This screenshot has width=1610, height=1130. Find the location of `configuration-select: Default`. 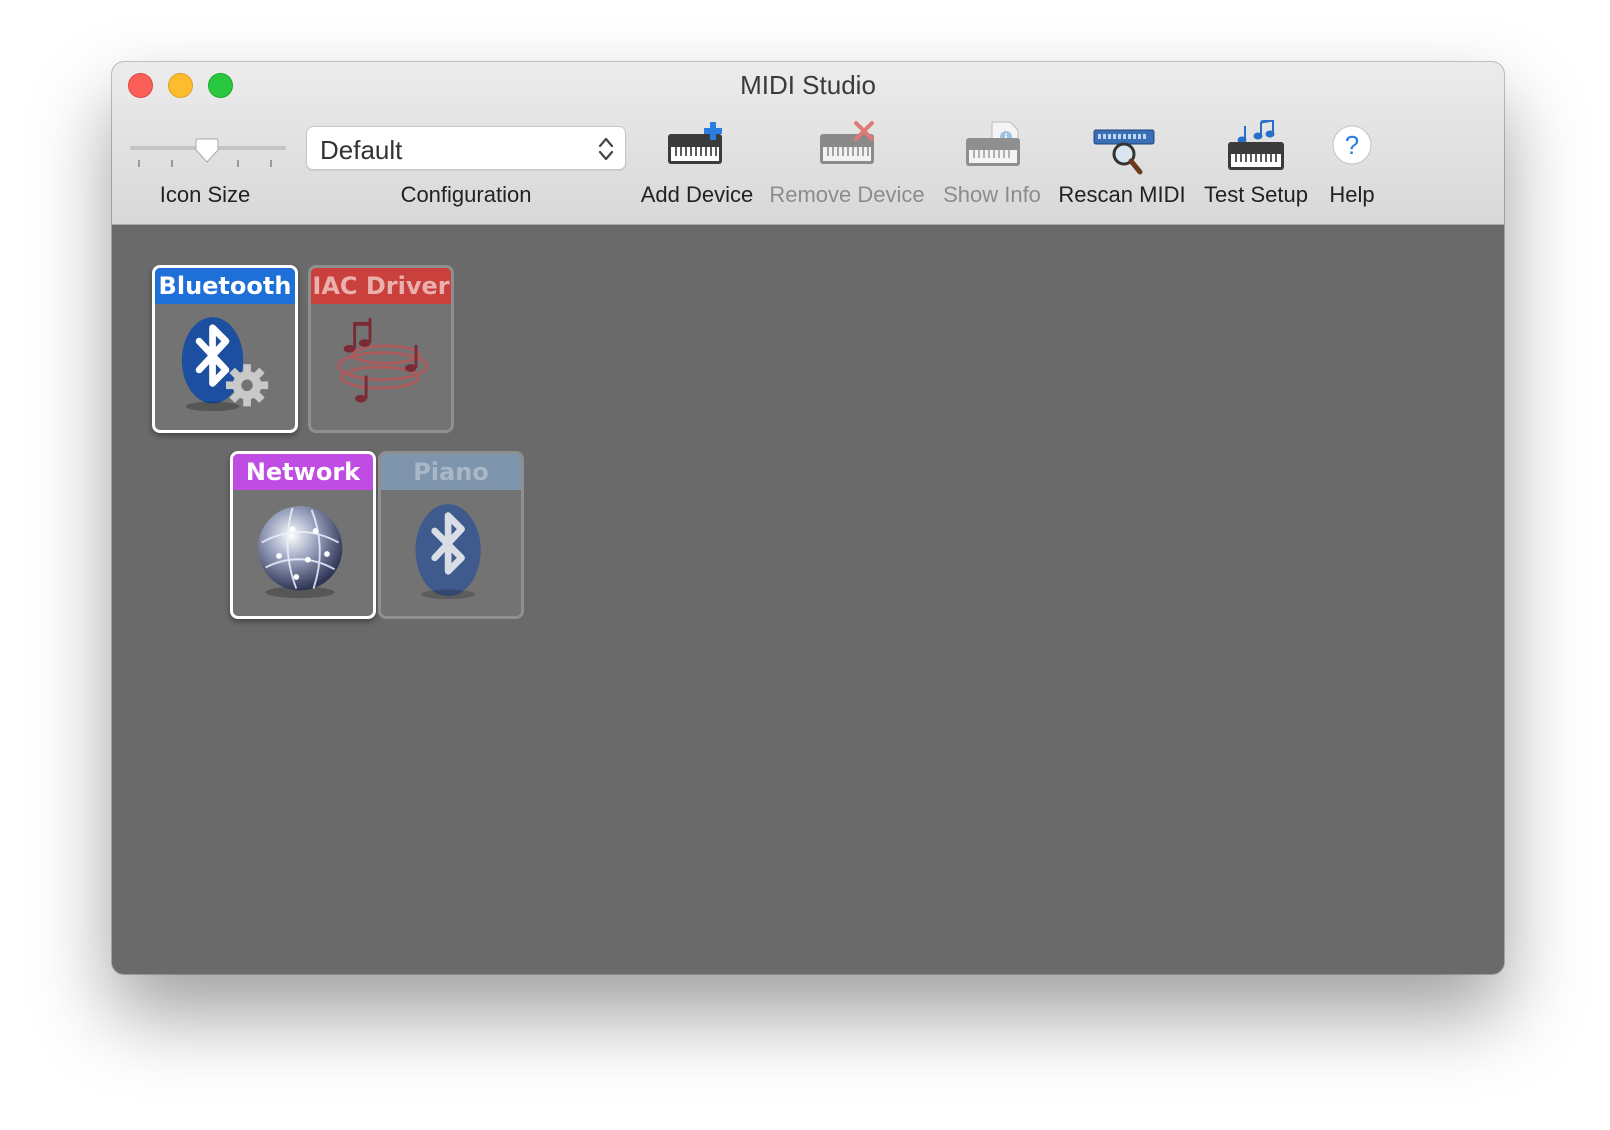

configuration-select: Default is located at coordinates (466, 148).